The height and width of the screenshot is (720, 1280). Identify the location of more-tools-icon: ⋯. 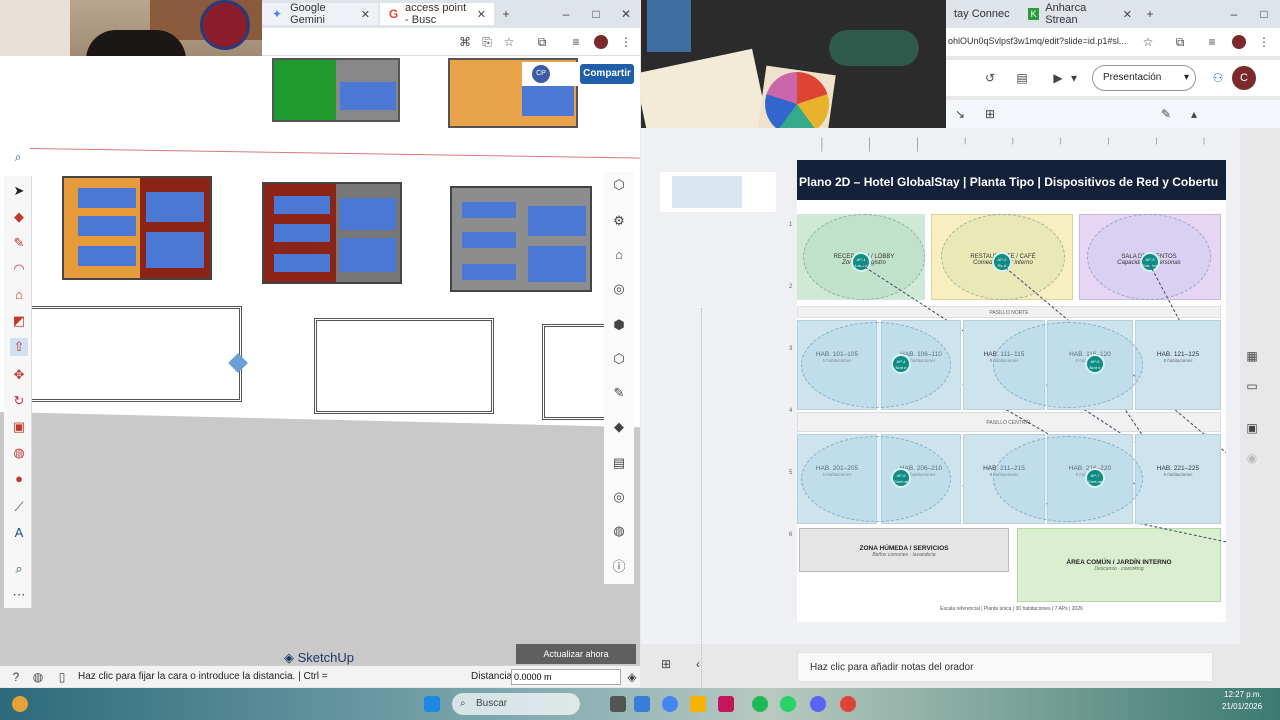
(19, 595).